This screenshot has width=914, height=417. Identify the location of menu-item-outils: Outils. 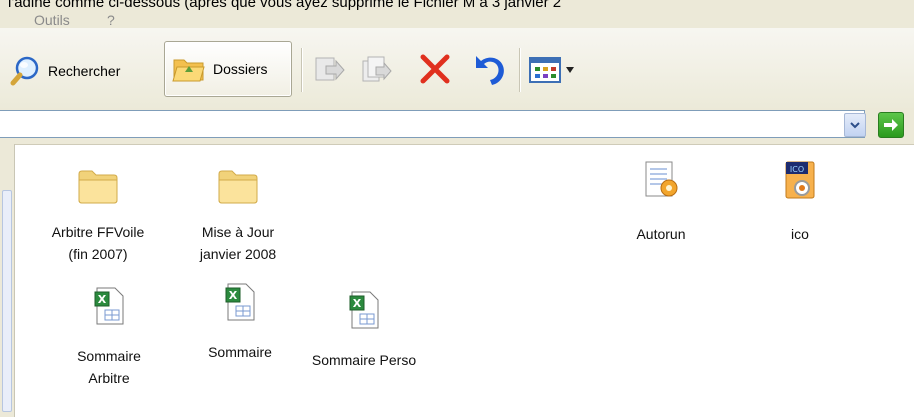
(52, 20).